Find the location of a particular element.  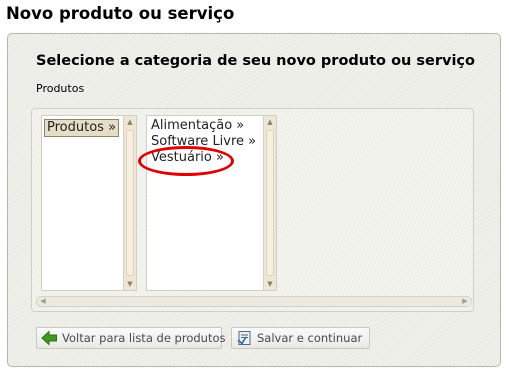

back-to-product-list-button: Voltar para lista de produtos is located at coordinates (131, 338).